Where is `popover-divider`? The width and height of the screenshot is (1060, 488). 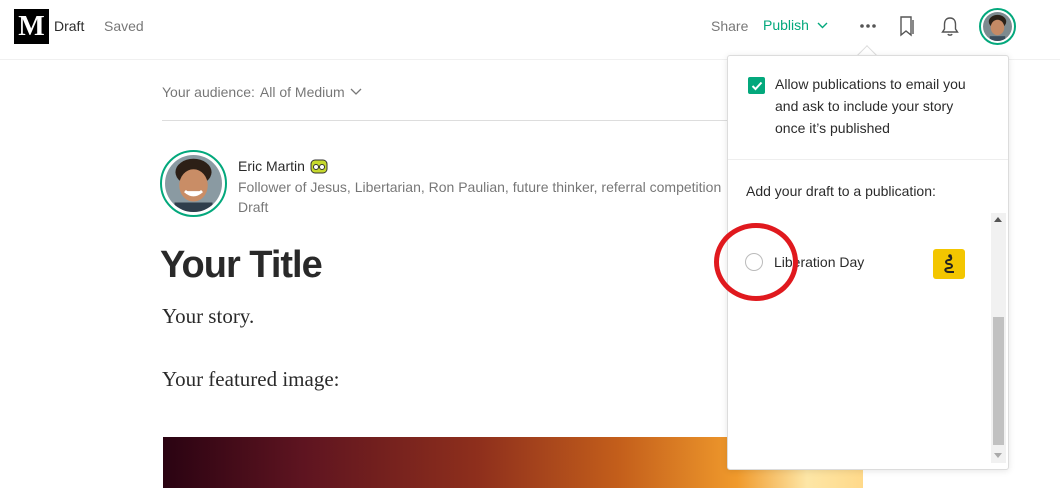 popover-divider is located at coordinates (868, 159).